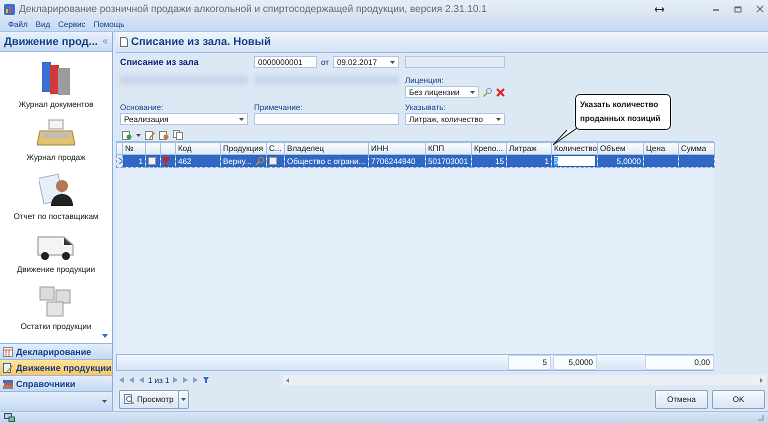  Describe the element at coordinates (160, 62) in the screenshot. I see `form-title: Списание из зала` at that location.